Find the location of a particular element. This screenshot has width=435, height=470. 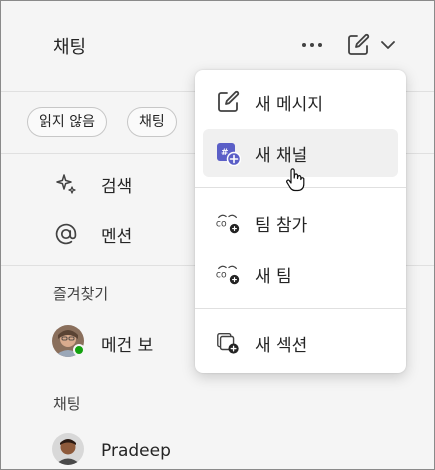

new-team-icon: co is located at coordinates (228, 274).